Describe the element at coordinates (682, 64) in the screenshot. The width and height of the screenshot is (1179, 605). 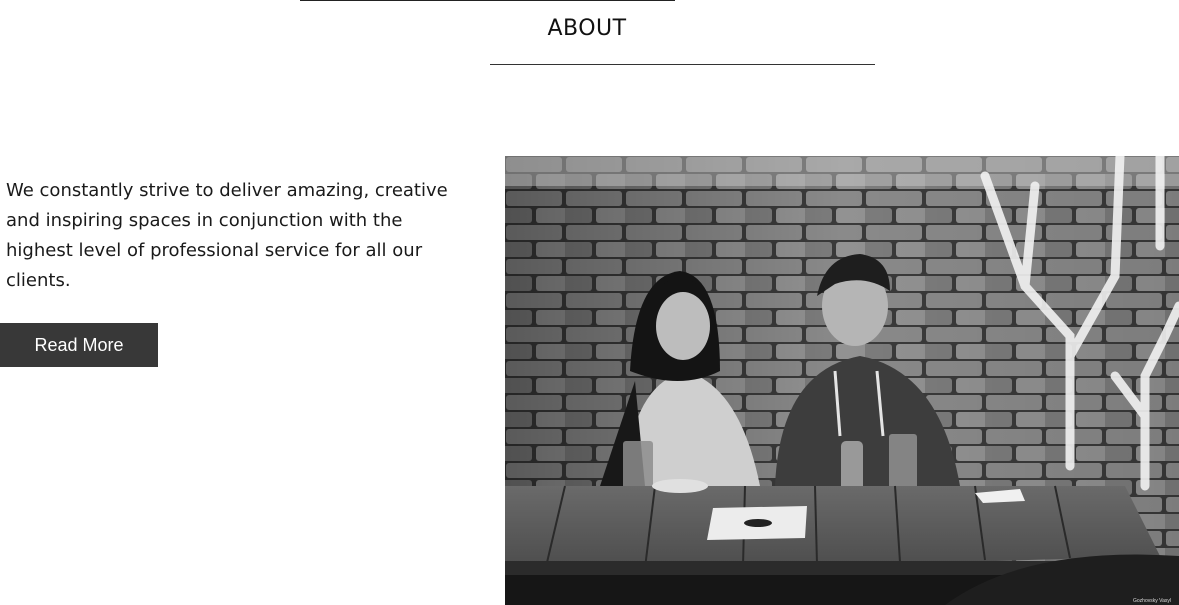
I see `title-underline` at that location.